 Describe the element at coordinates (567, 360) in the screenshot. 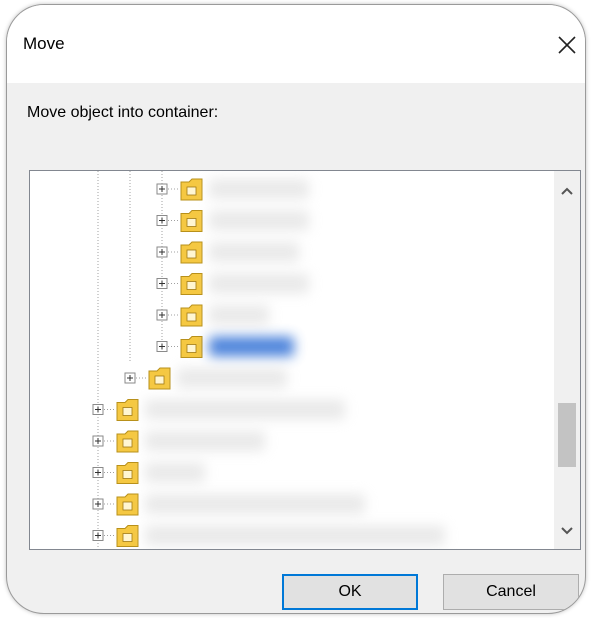

I see `vertical-scrollbar` at that location.